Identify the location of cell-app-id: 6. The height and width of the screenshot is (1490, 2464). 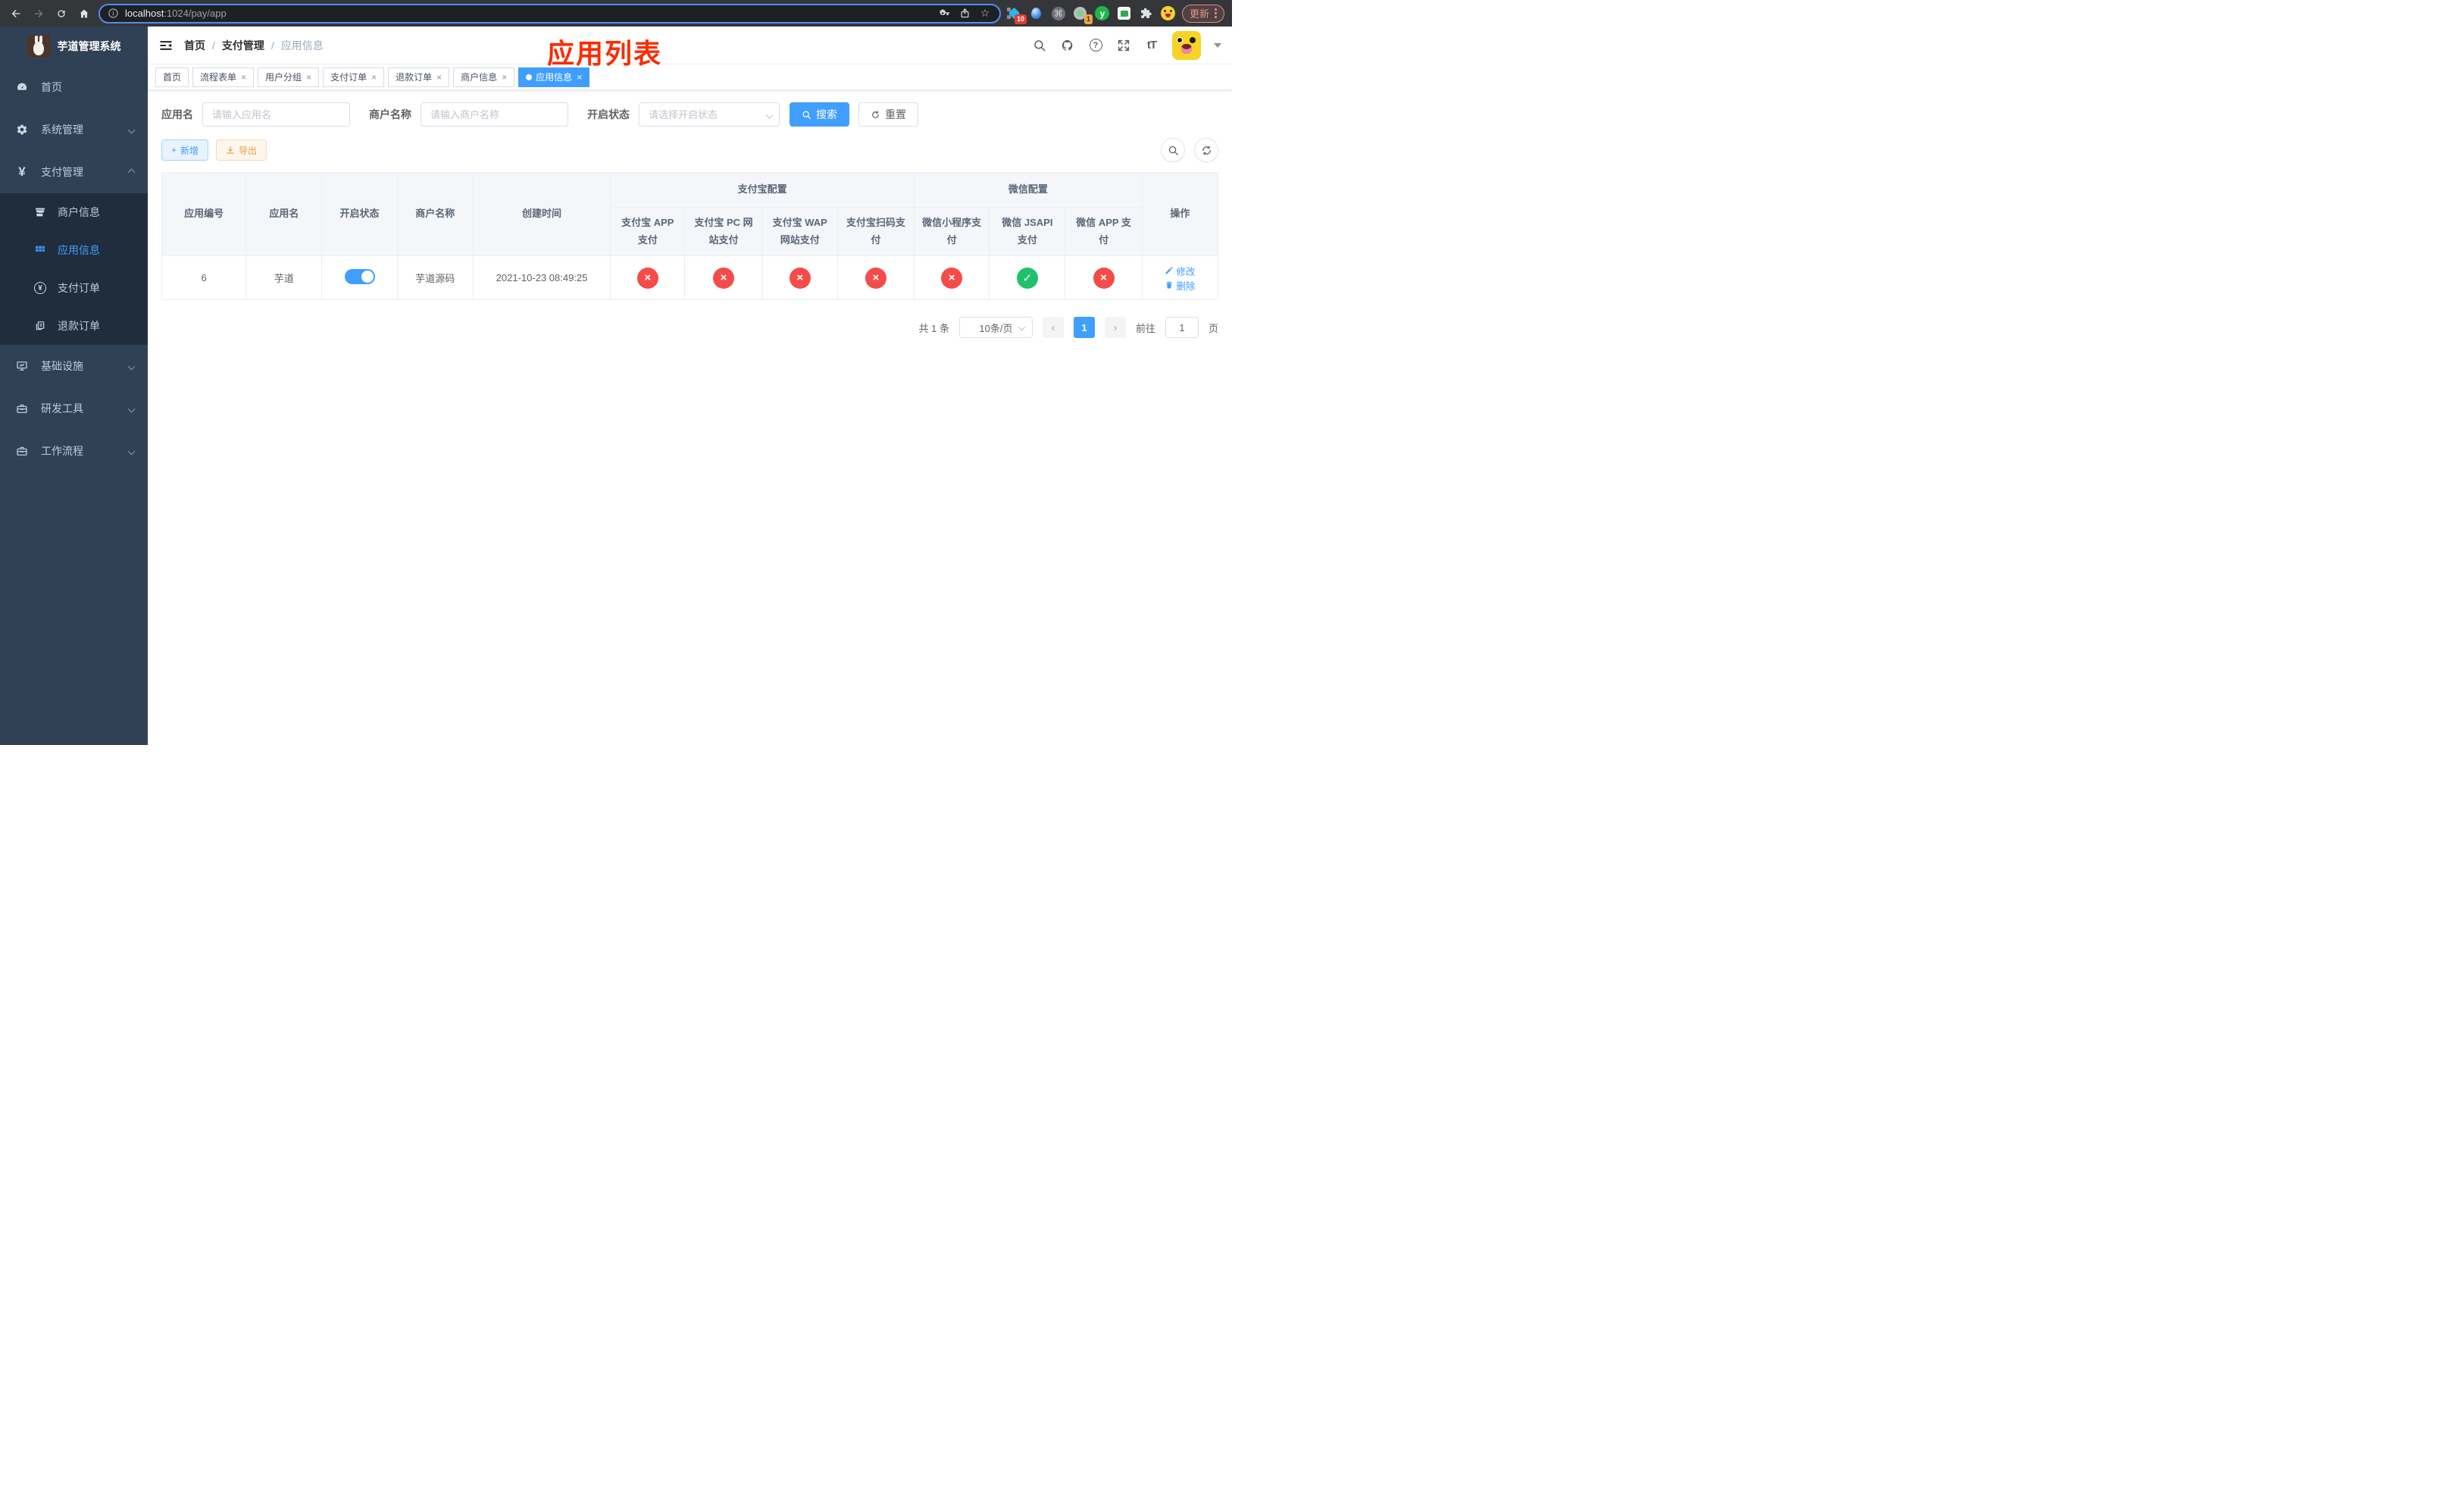
(204, 278).